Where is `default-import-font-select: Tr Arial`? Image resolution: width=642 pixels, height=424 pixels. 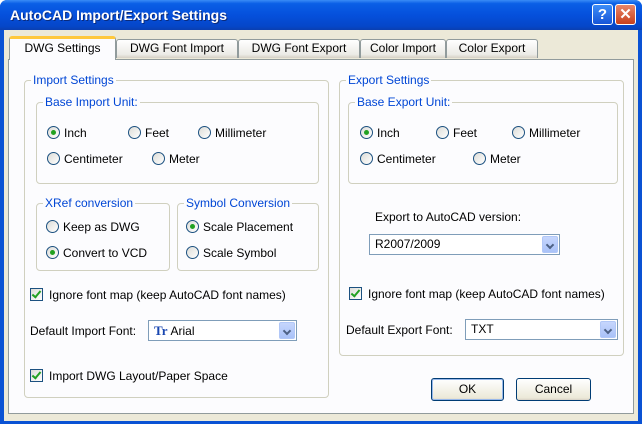 default-import-font-select: Tr Arial is located at coordinates (222, 330).